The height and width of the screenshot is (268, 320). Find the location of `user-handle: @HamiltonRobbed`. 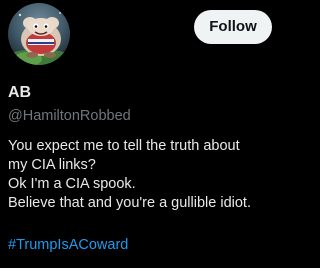

user-handle: @HamiltonRobbed is located at coordinates (69, 116).